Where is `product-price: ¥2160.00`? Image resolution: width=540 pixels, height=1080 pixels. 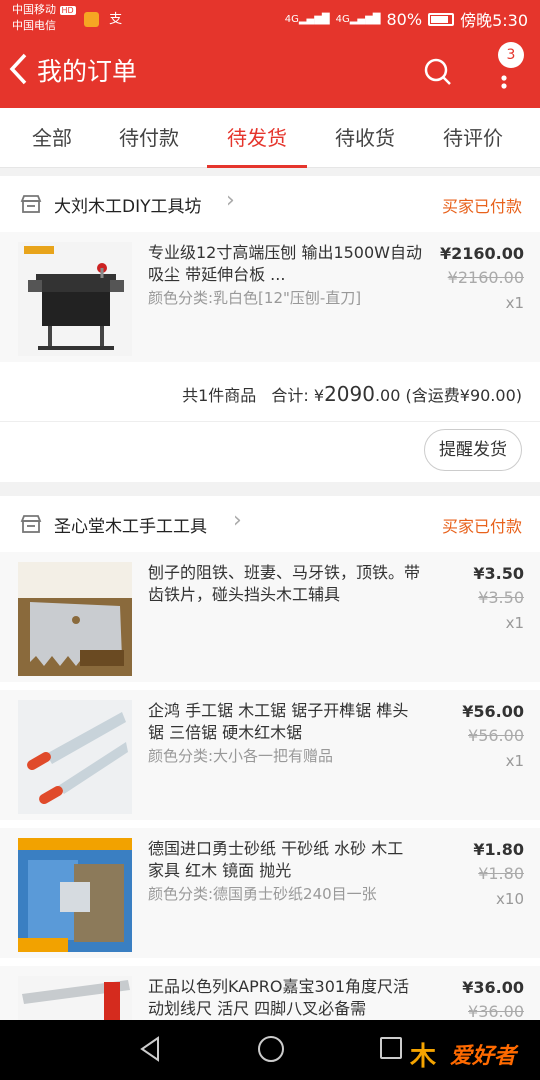
product-price: ¥2160.00 is located at coordinates (481, 253).